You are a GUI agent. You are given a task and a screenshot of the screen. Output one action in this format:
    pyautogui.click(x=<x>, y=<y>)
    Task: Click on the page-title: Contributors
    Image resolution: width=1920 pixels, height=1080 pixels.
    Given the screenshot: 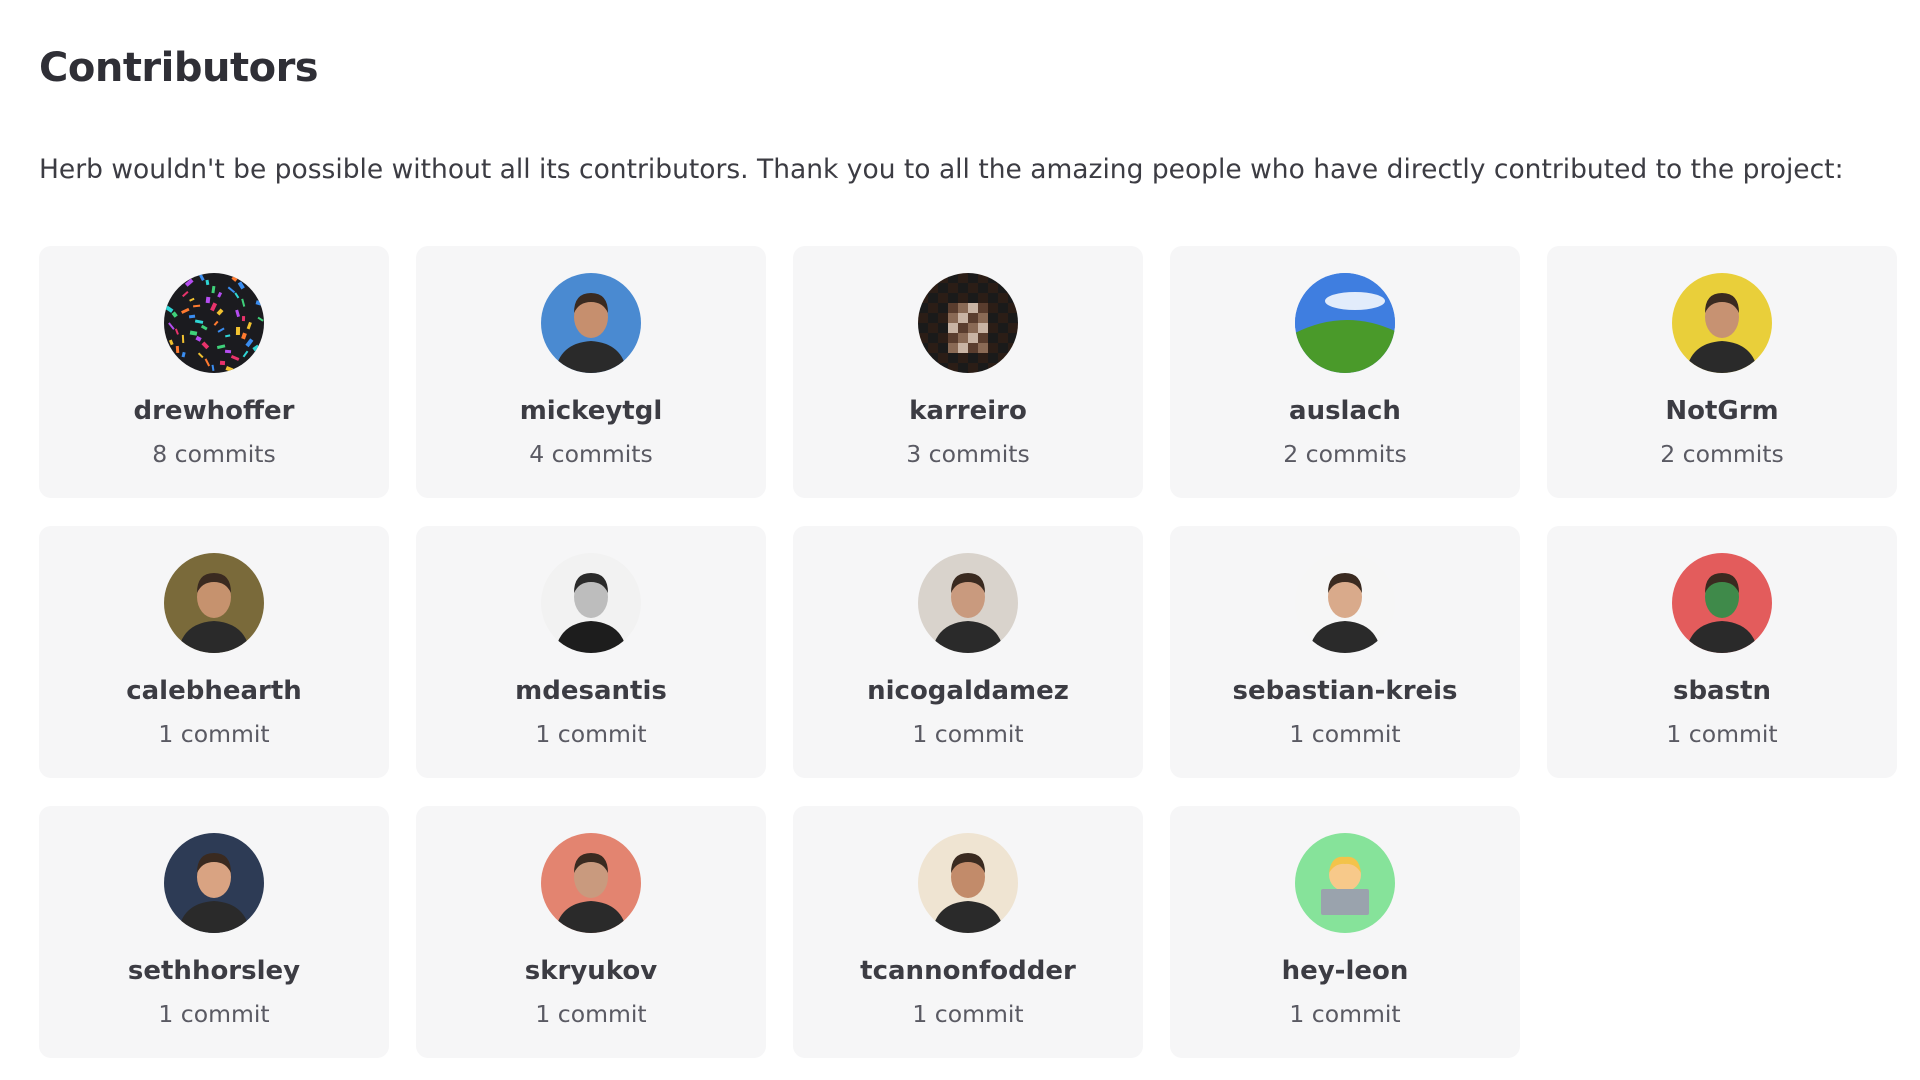 What is the action you would take?
    pyautogui.click(x=179, y=68)
    